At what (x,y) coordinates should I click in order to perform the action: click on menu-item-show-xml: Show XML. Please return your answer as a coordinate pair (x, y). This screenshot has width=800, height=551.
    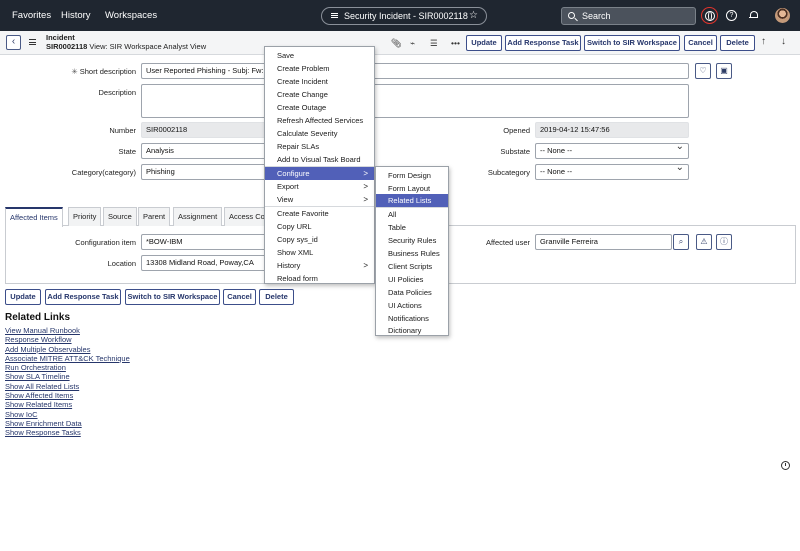
    Looking at the image, I should click on (319, 252).